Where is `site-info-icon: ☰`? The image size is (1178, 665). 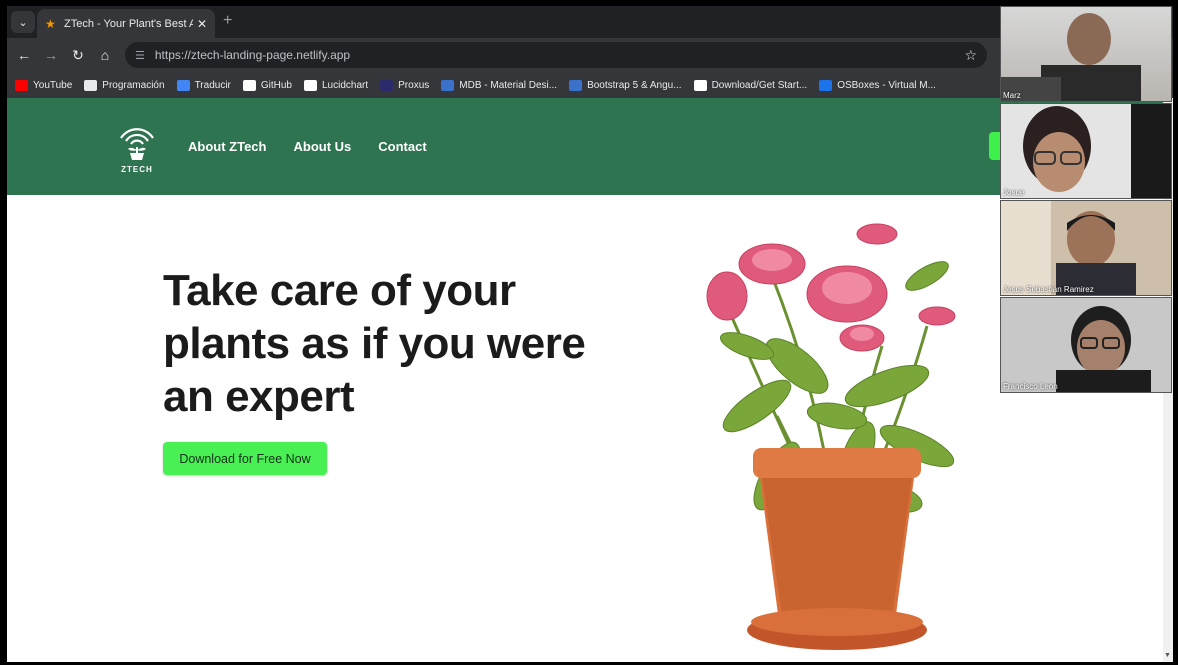
site-info-icon: ☰ is located at coordinates (140, 55).